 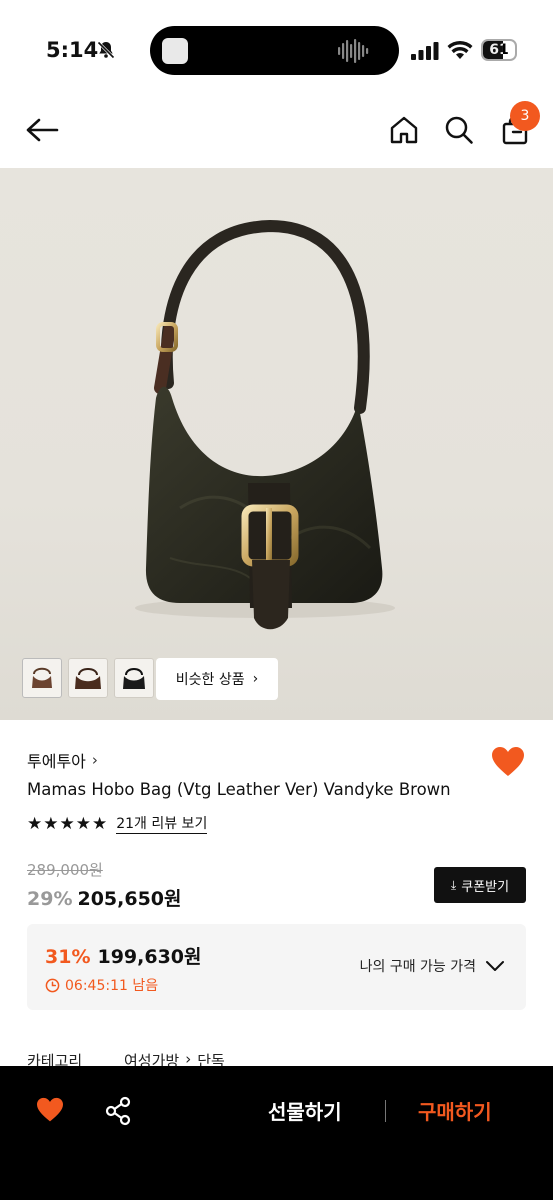 What do you see at coordinates (129, 899) in the screenshot?
I see `sale-price: 205,650원` at bounding box center [129, 899].